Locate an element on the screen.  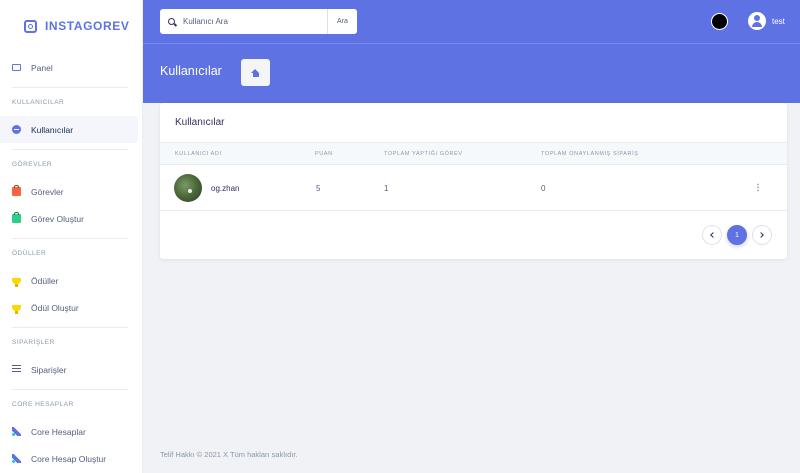
rocket-add-icon is located at coordinates (16, 458).